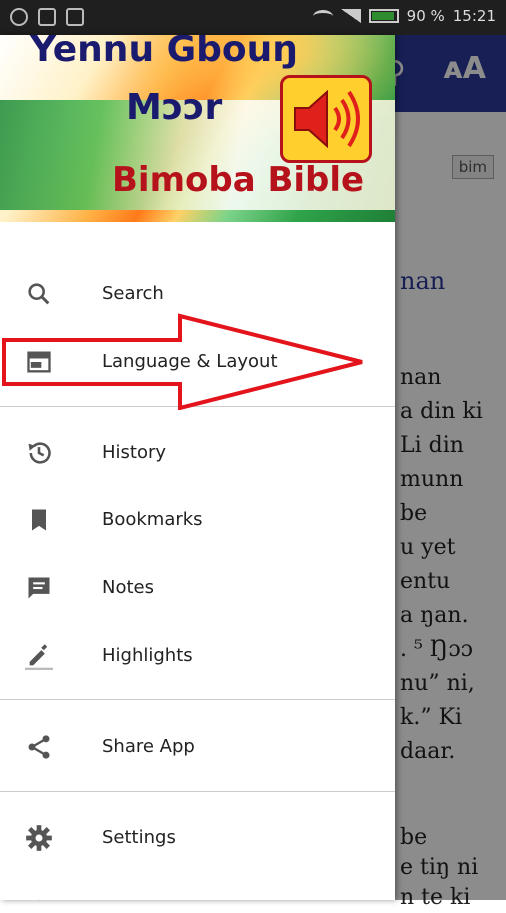 The width and height of the screenshot is (506, 913). I want to click on banner-title-line3: Bimoba Bible, so click(238, 180).